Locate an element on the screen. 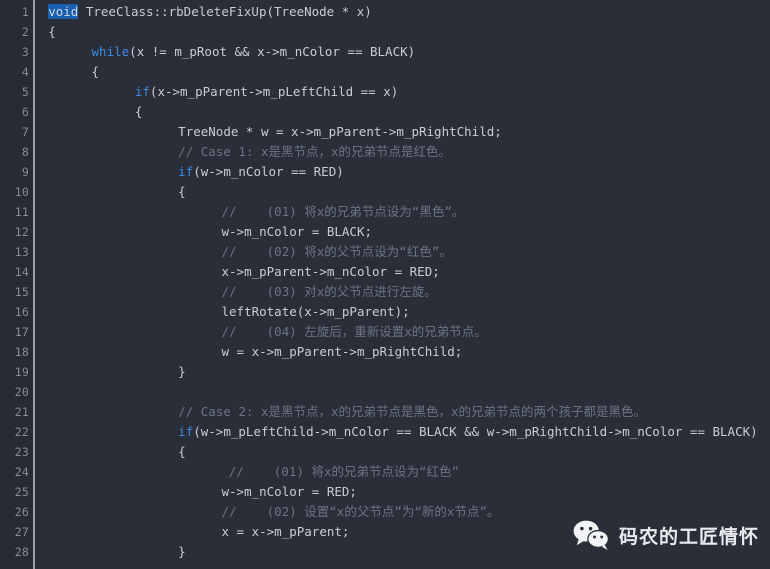  line-number: 17 is located at coordinates (21, 332).